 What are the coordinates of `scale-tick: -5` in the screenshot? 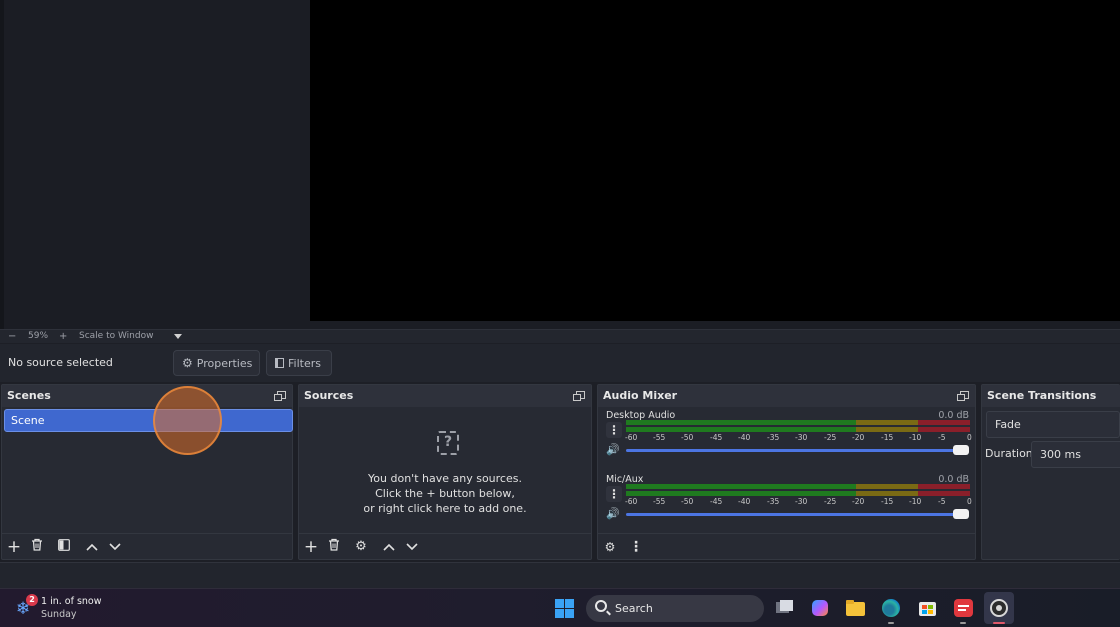 It's located at (942, 437).